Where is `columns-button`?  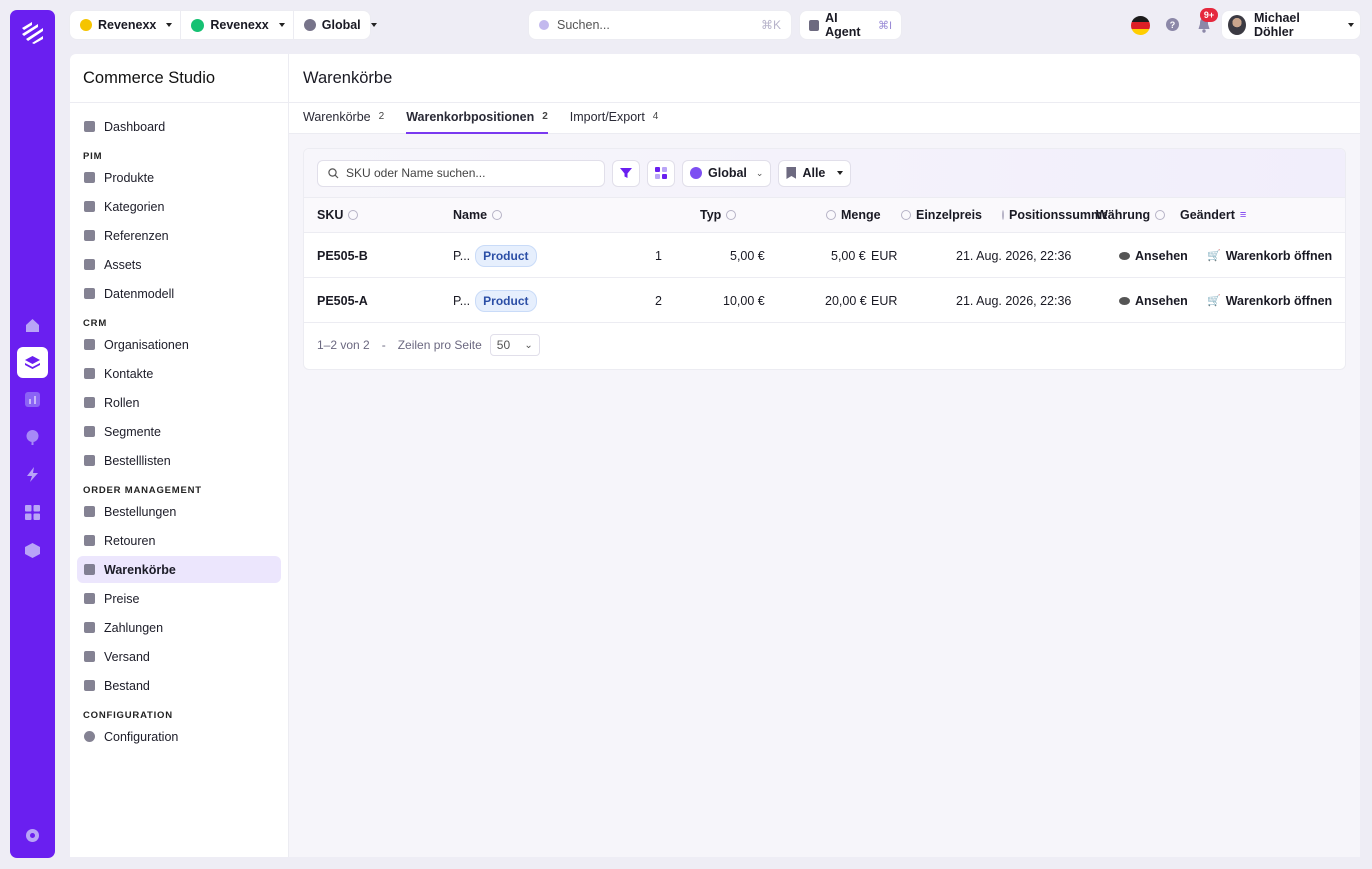 columns-button is located at coordinates (661, 173).